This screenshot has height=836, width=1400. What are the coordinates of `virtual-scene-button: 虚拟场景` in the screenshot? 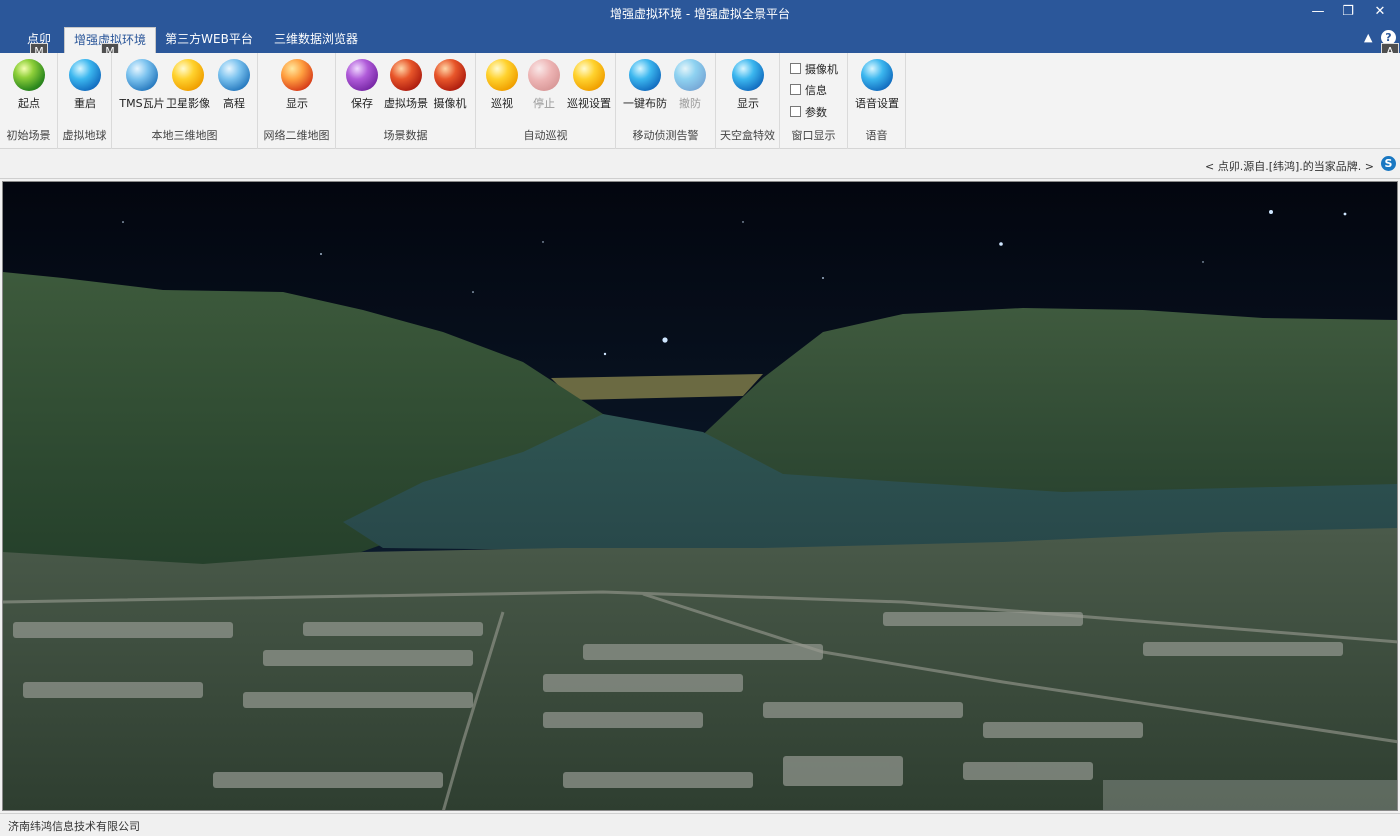 It's located at (406, 85).